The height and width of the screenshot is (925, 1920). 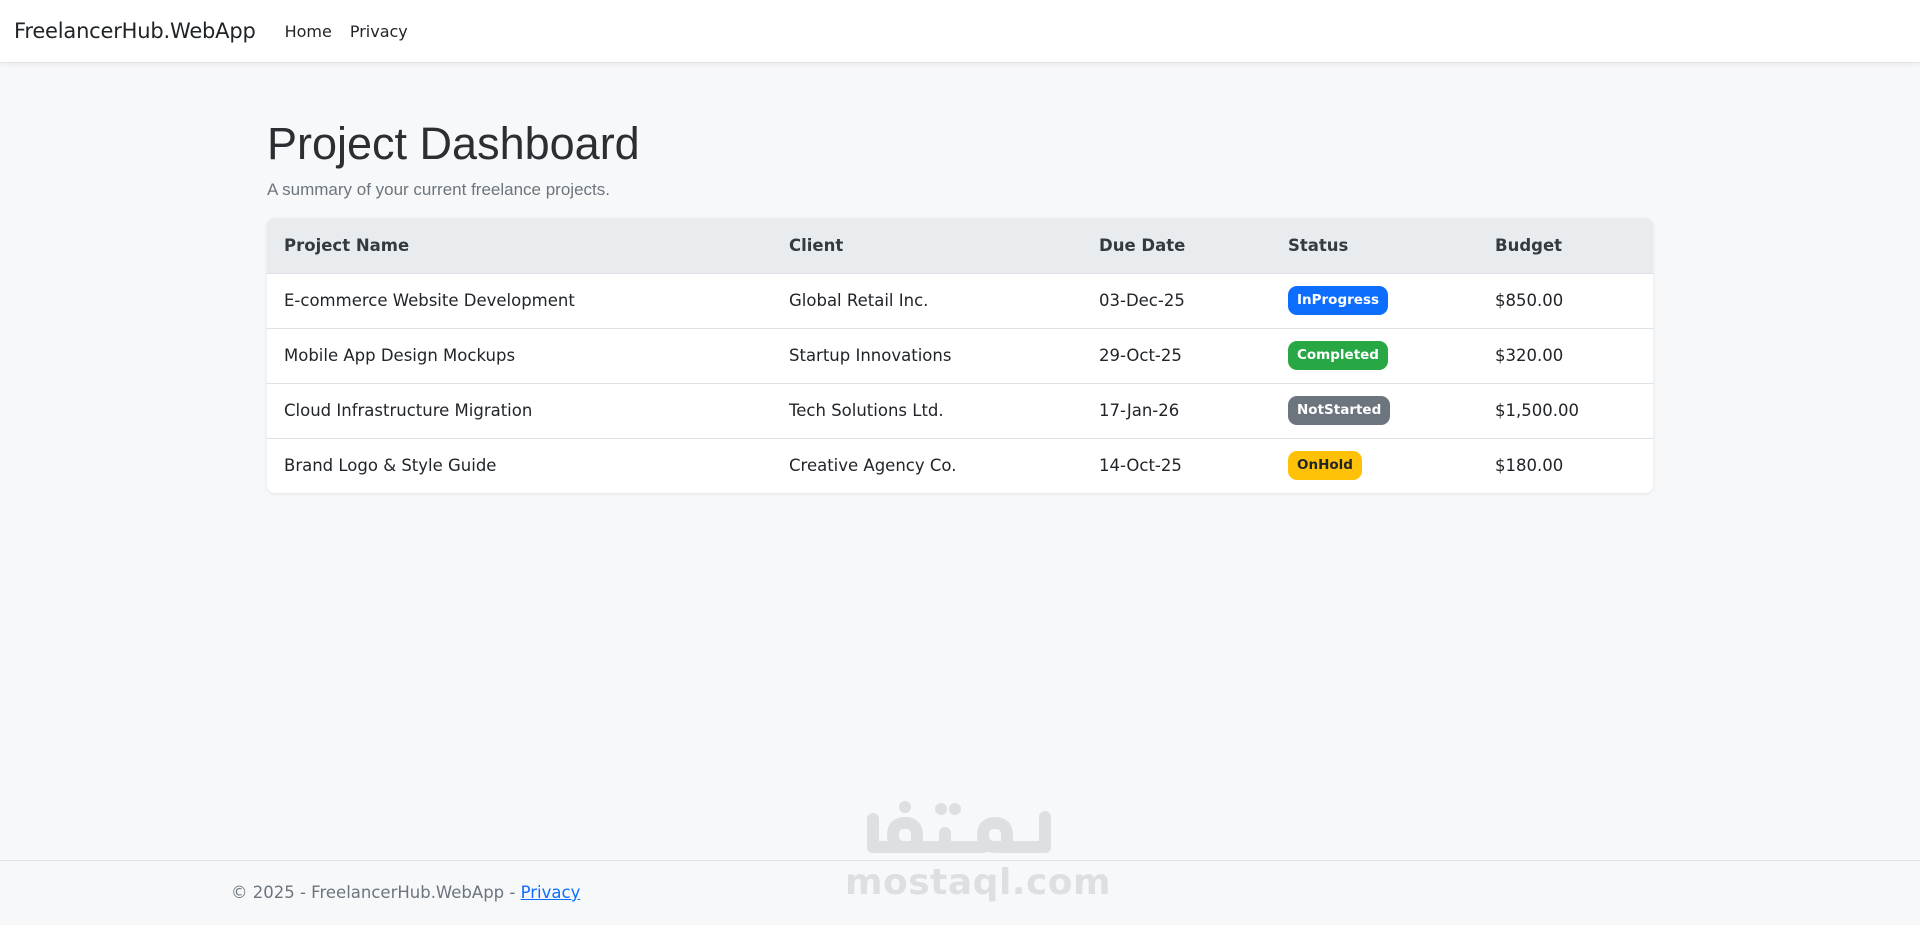 I want to click on column-header-status: Status, so click(x=1374, y=245).